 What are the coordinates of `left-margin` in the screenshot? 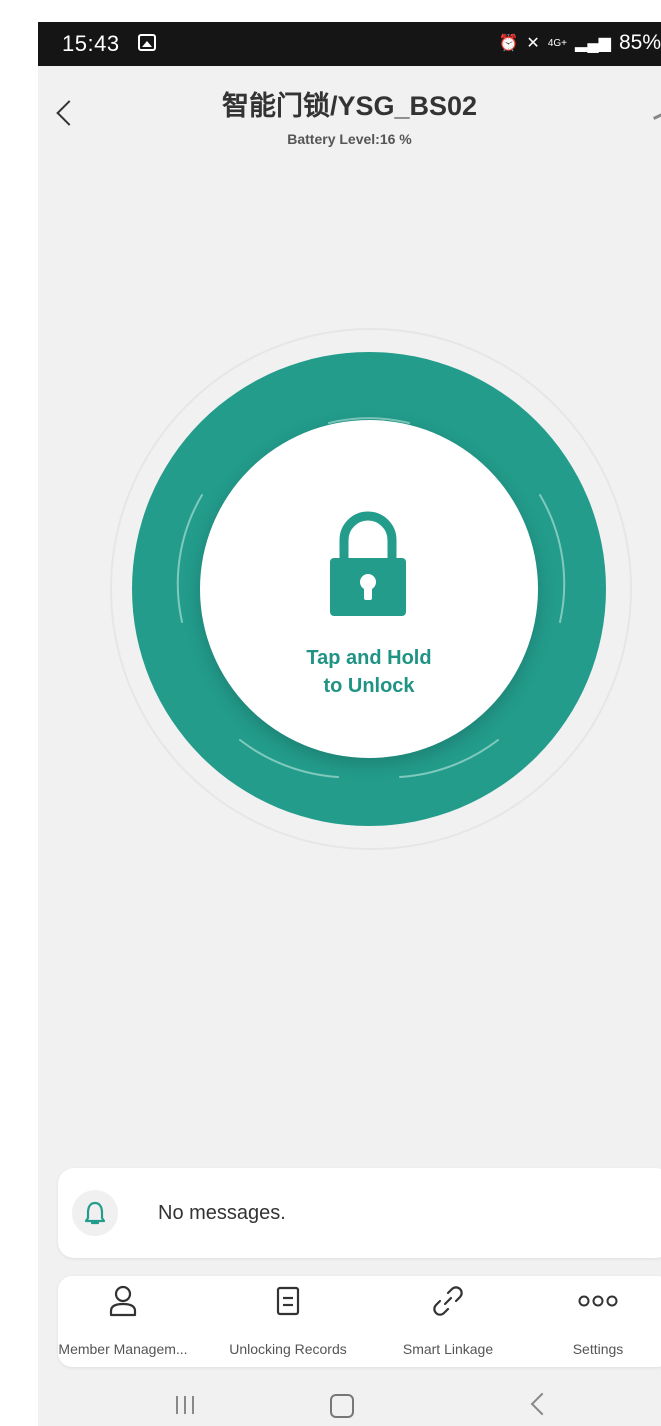 It's located at (19, 713).